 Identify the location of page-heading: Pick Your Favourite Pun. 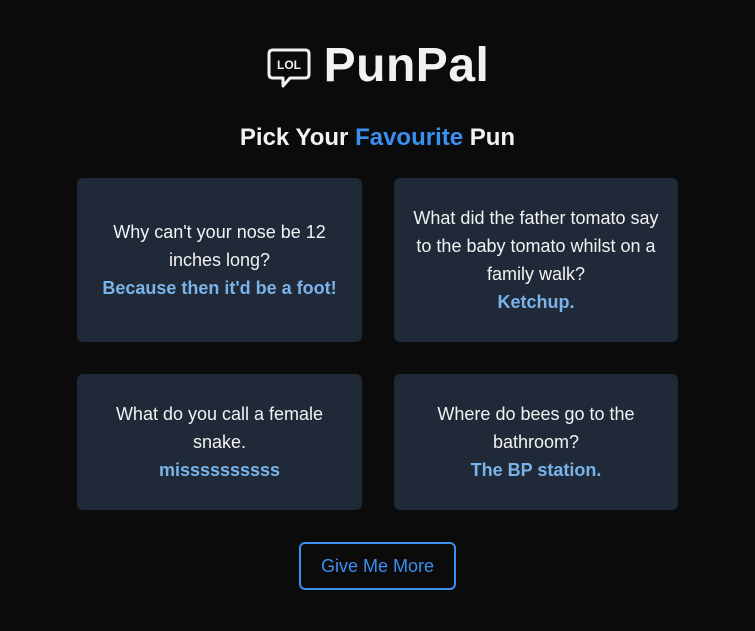
(377, 138).